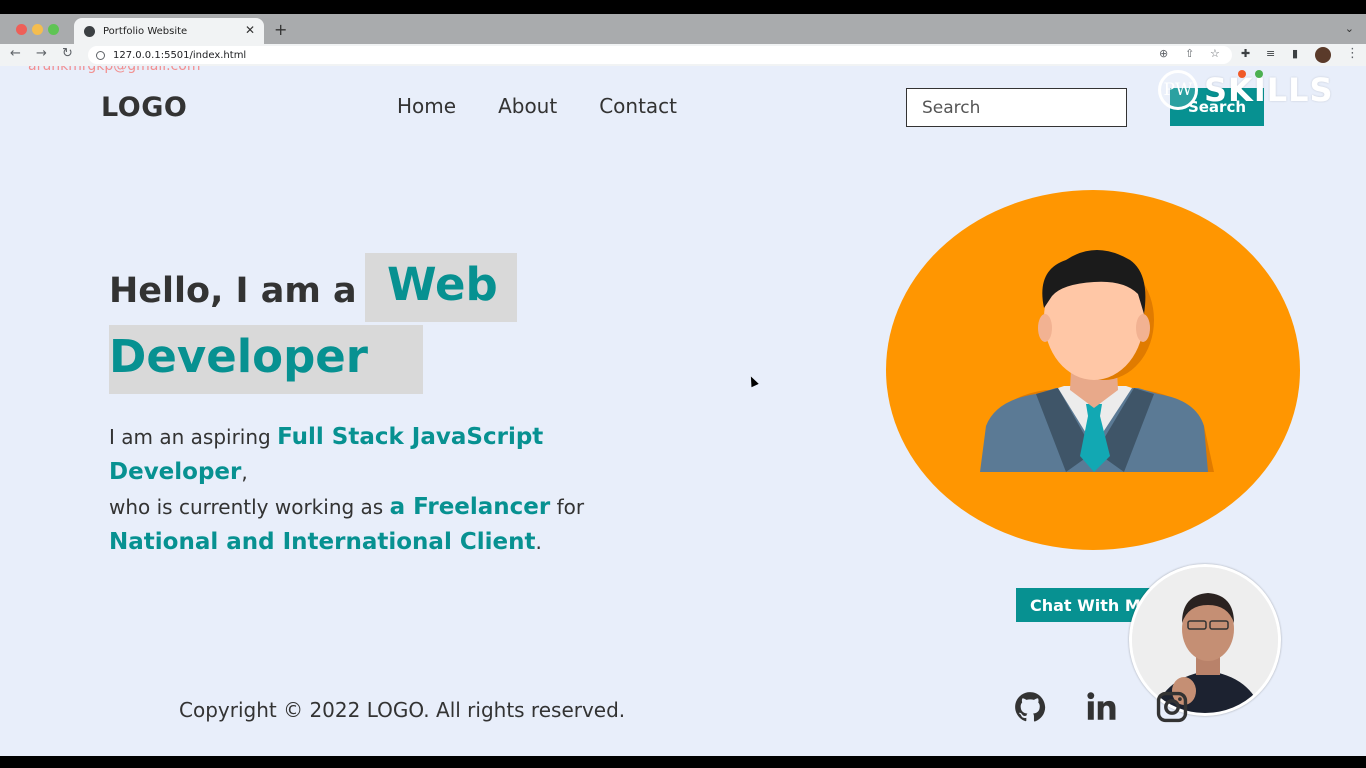 The image size is (1366, 768). I want to click on email-watermark: arunkmrgkp@gmail.com, so click(114, 70).